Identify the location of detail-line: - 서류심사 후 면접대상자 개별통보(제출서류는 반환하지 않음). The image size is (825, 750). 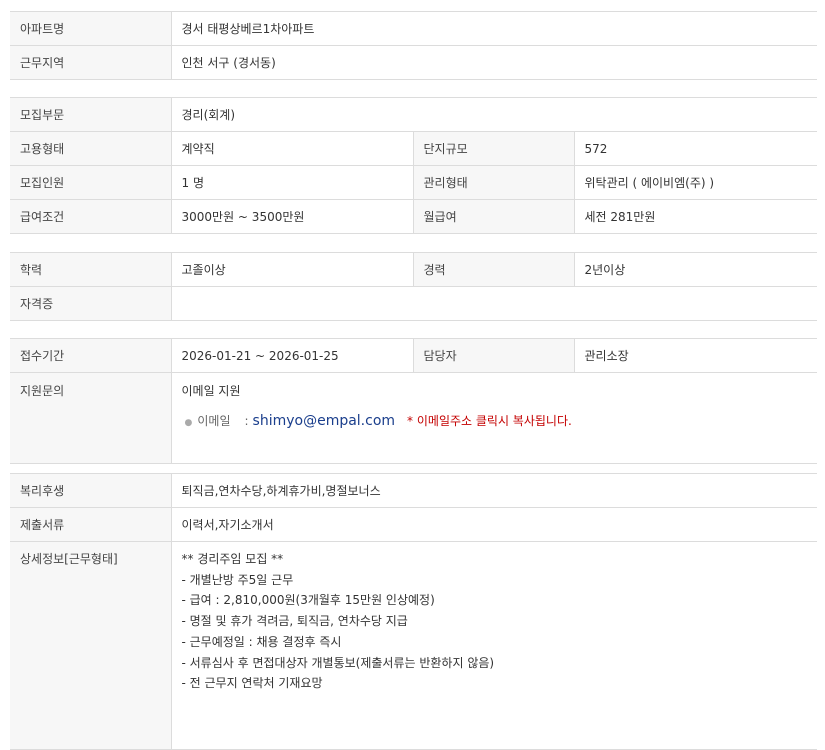
(338, 662).